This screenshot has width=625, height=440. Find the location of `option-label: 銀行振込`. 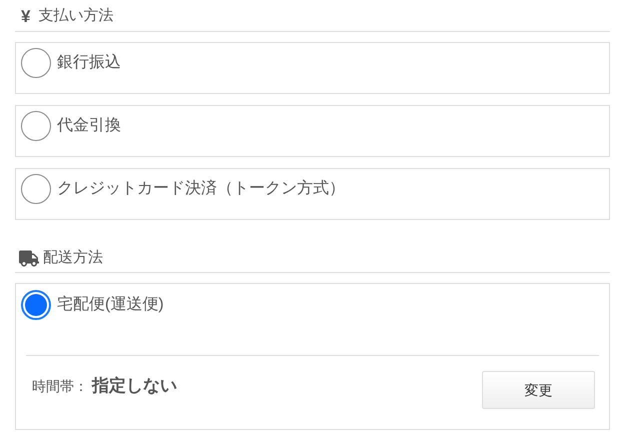

option-label: 銀行振込 is located at coordinates (89, 62).